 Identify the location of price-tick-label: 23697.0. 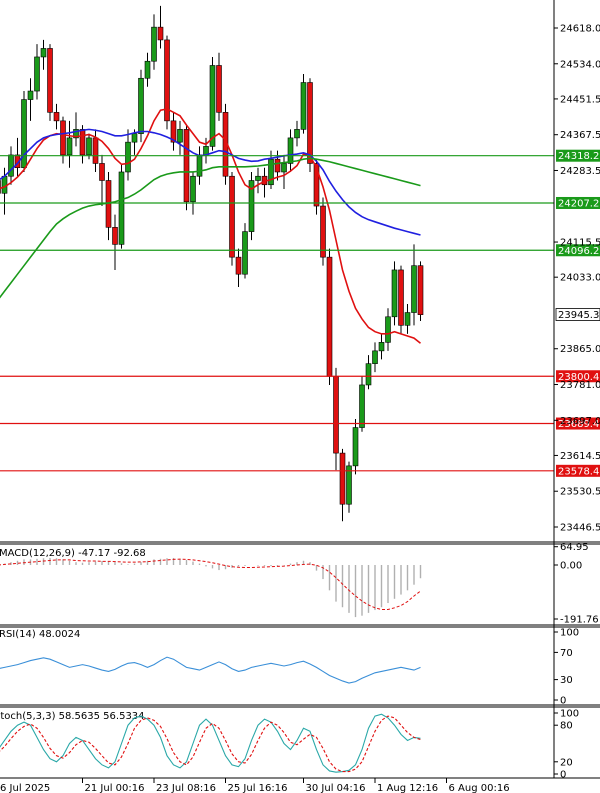
(580, 421).